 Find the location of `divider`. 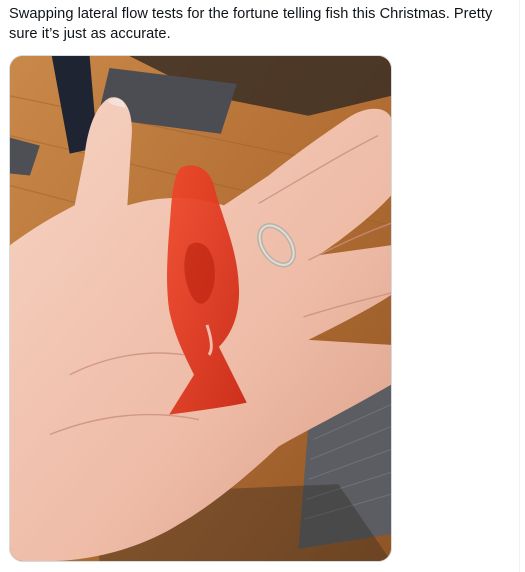

divider is located at coordinates (519, 286).